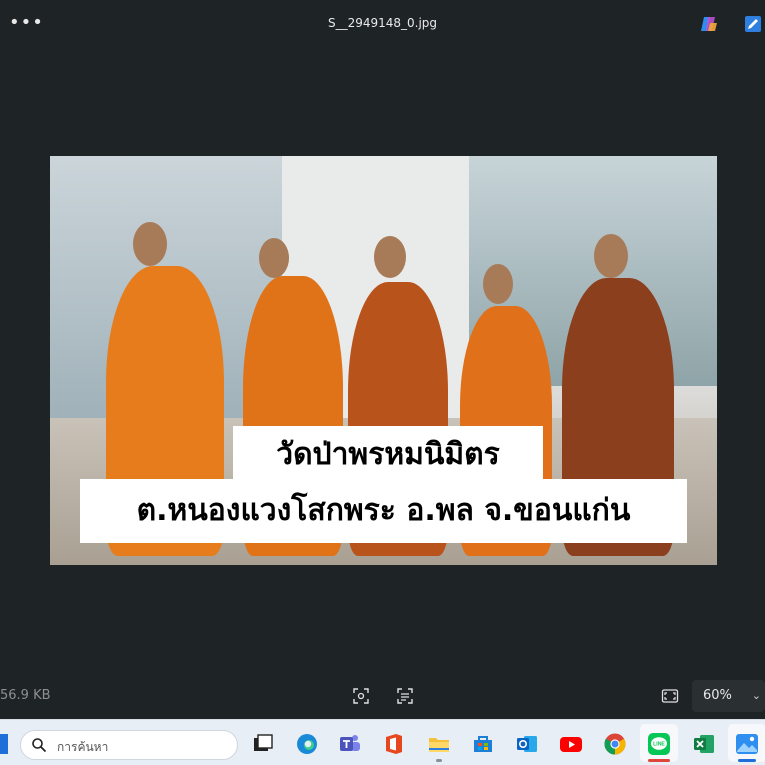 The image size is (765, 765). What do you see at coordinates (4, 744) in the screenshot?
I see `start-button` at bounding box center [4, 744].